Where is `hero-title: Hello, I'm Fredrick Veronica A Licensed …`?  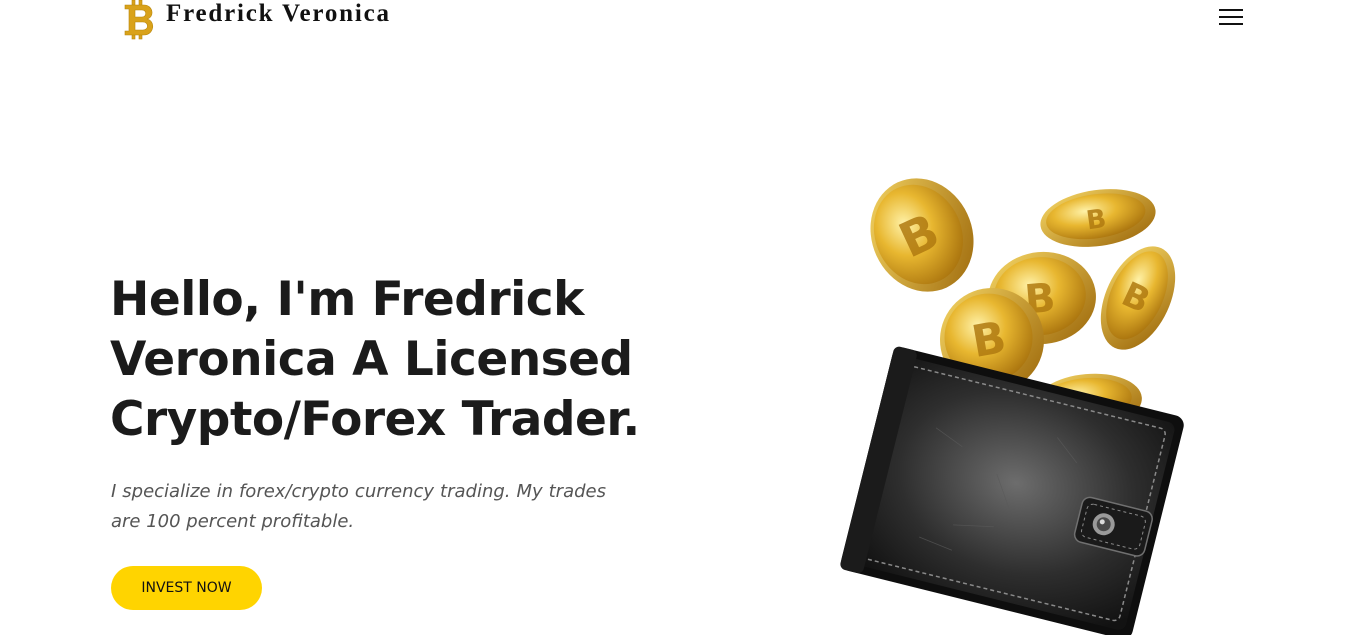 hero-title: Hello, I'm Fredrick Veronica A Licensed … is located at coordinates (410, 360).